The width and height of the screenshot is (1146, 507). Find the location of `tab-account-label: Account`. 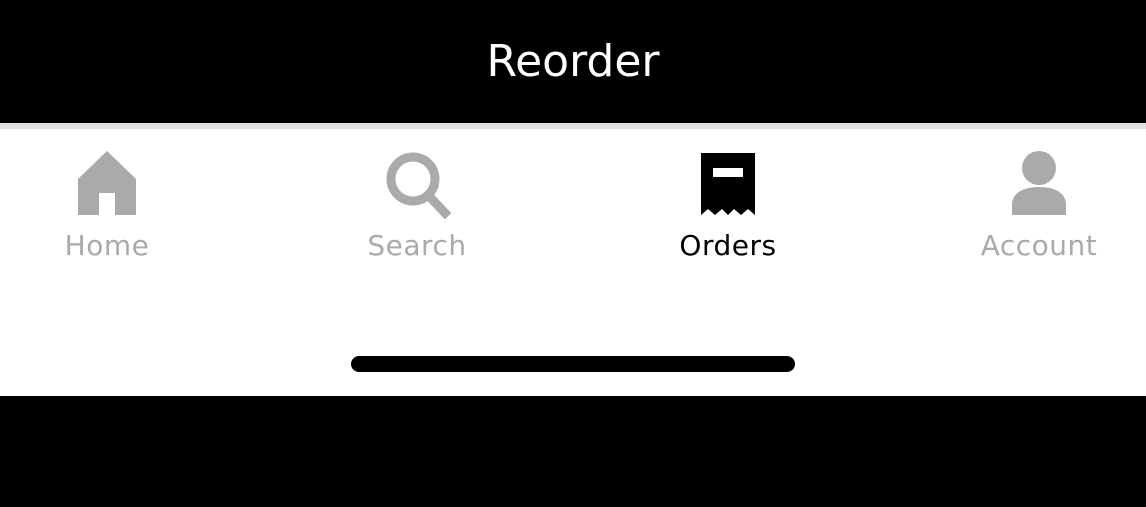

tab-account-label: Account is located at coordinates (1039, 245).